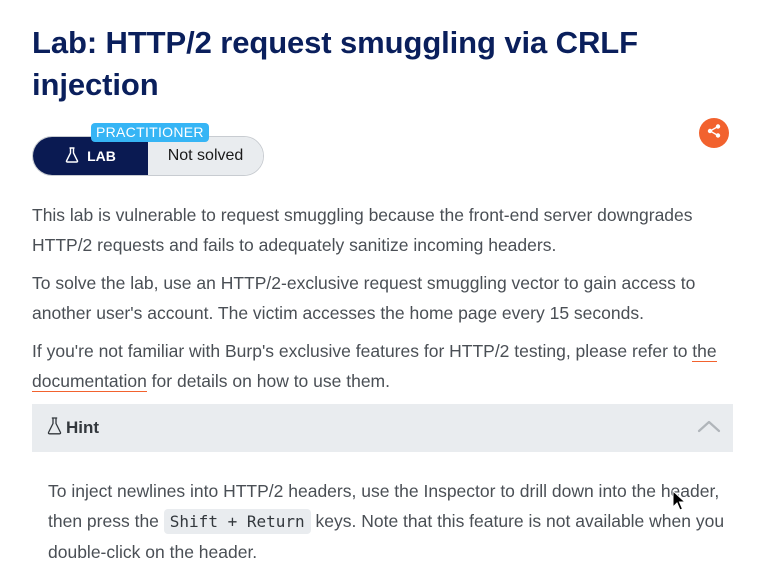 The image size is (759, 581). I want to click on chevron-up-icon, so click(709, 428).